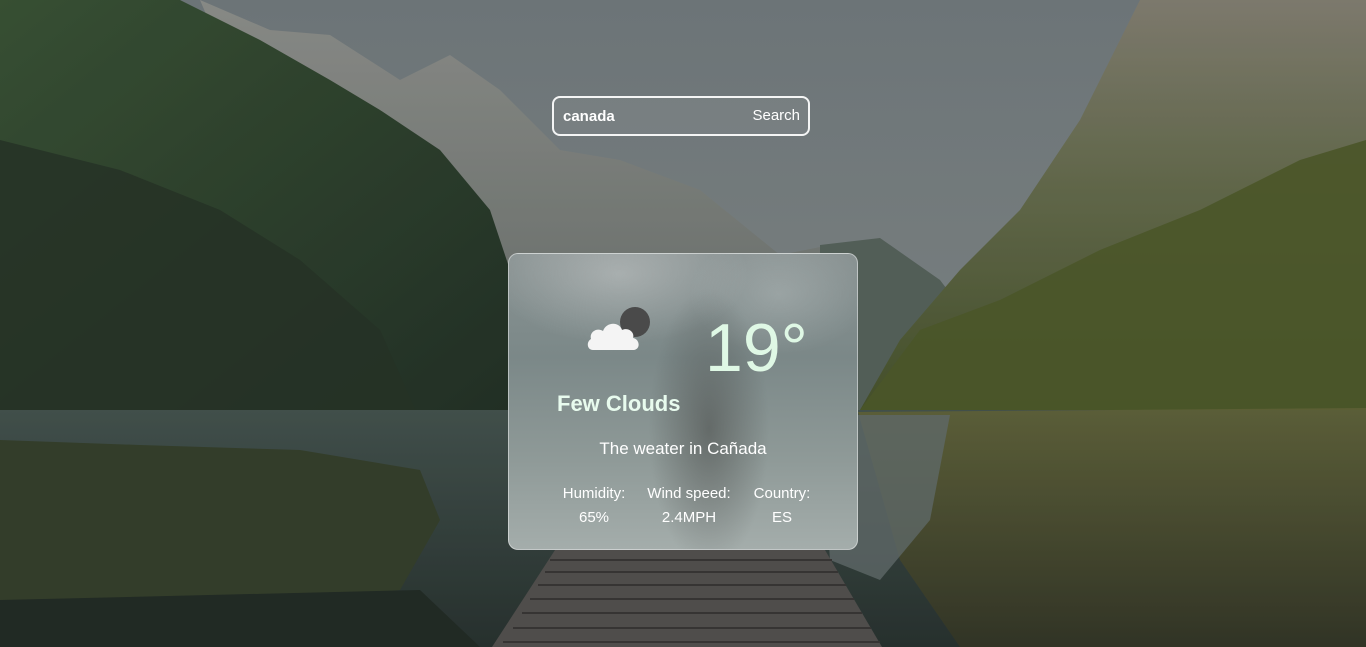 The height and width of the screenshot is (647, 1366). Describe the element at coordinates (689, 493) in the screenshot. I see `wind-speed-label: Wind speed:` at that location.